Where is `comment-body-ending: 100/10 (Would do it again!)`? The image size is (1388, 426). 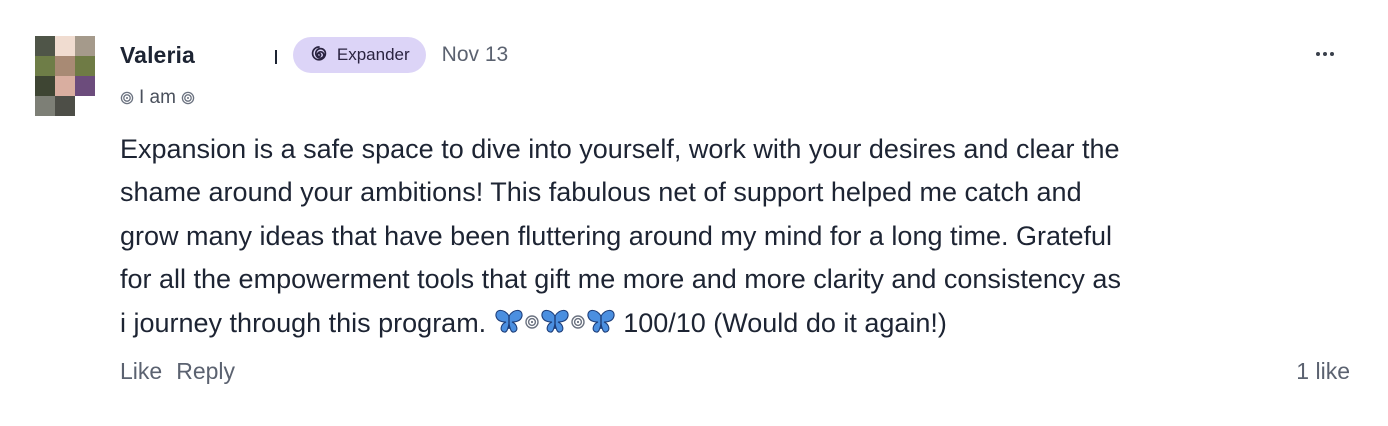 comment-body-ending: 100/10 (Would do it again!) is located at coordinates (781, 322).